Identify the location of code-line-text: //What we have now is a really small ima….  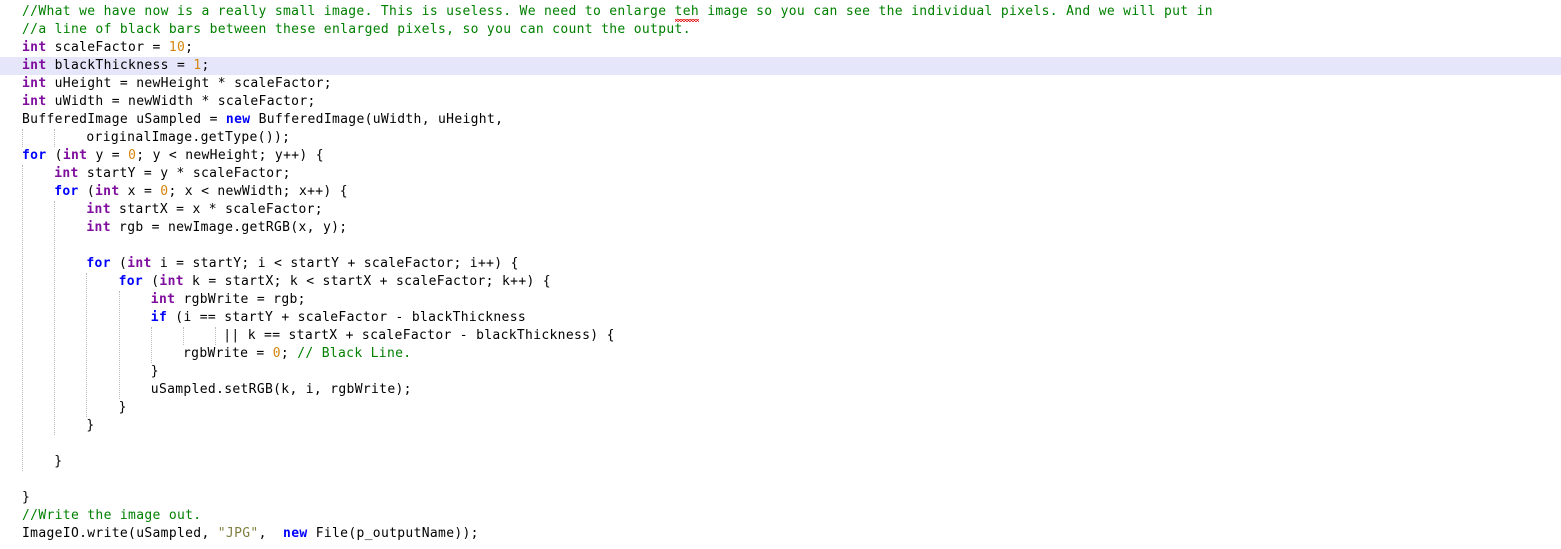
(606, 12).